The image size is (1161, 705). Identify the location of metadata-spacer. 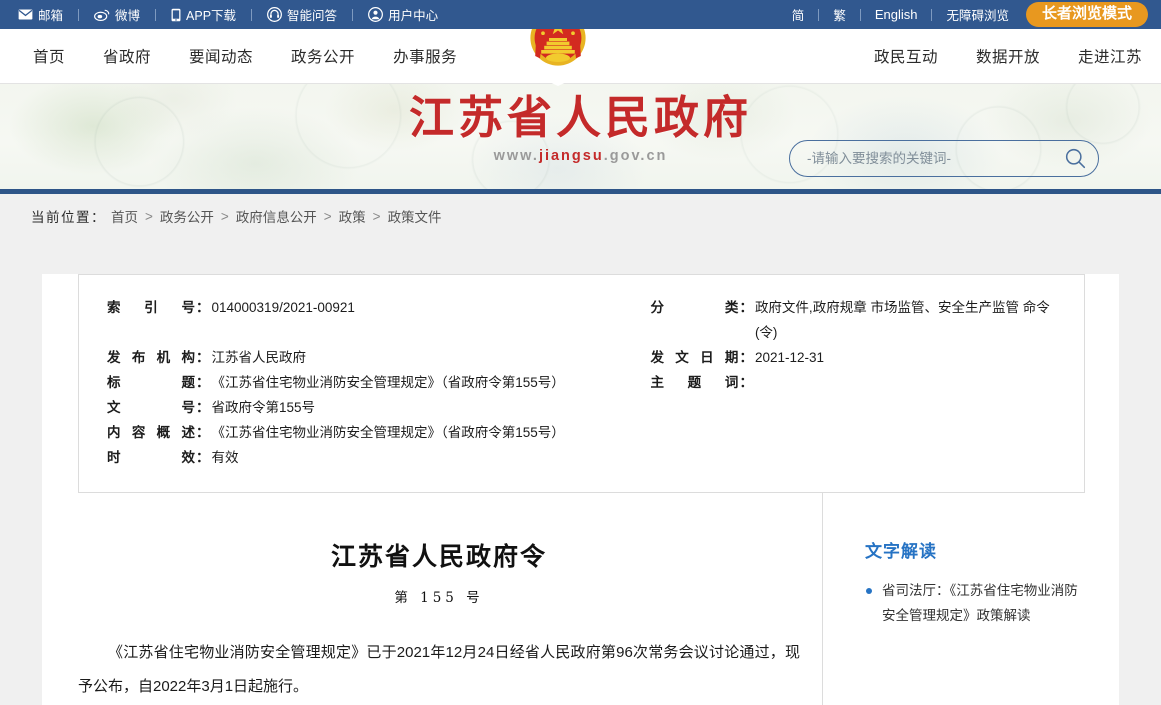
(372, 332).